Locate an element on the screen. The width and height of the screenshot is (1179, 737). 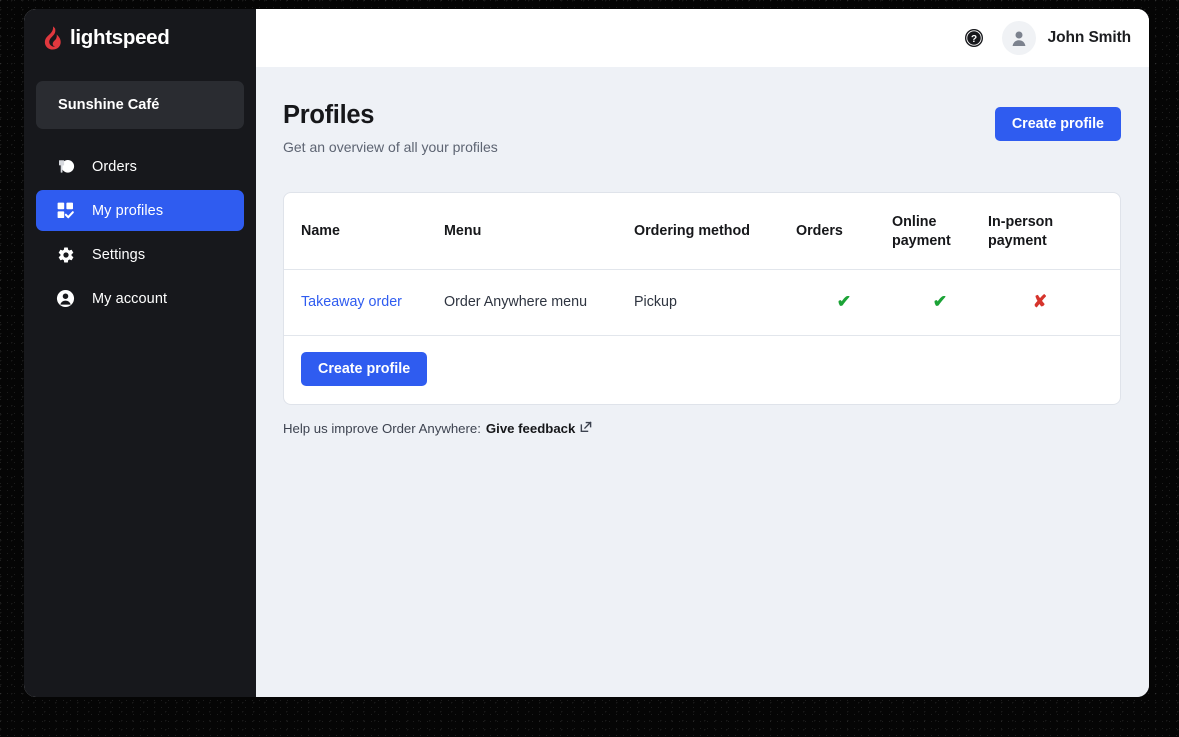
store-selector: Sunshine Café is located at coordinates (140, 105).